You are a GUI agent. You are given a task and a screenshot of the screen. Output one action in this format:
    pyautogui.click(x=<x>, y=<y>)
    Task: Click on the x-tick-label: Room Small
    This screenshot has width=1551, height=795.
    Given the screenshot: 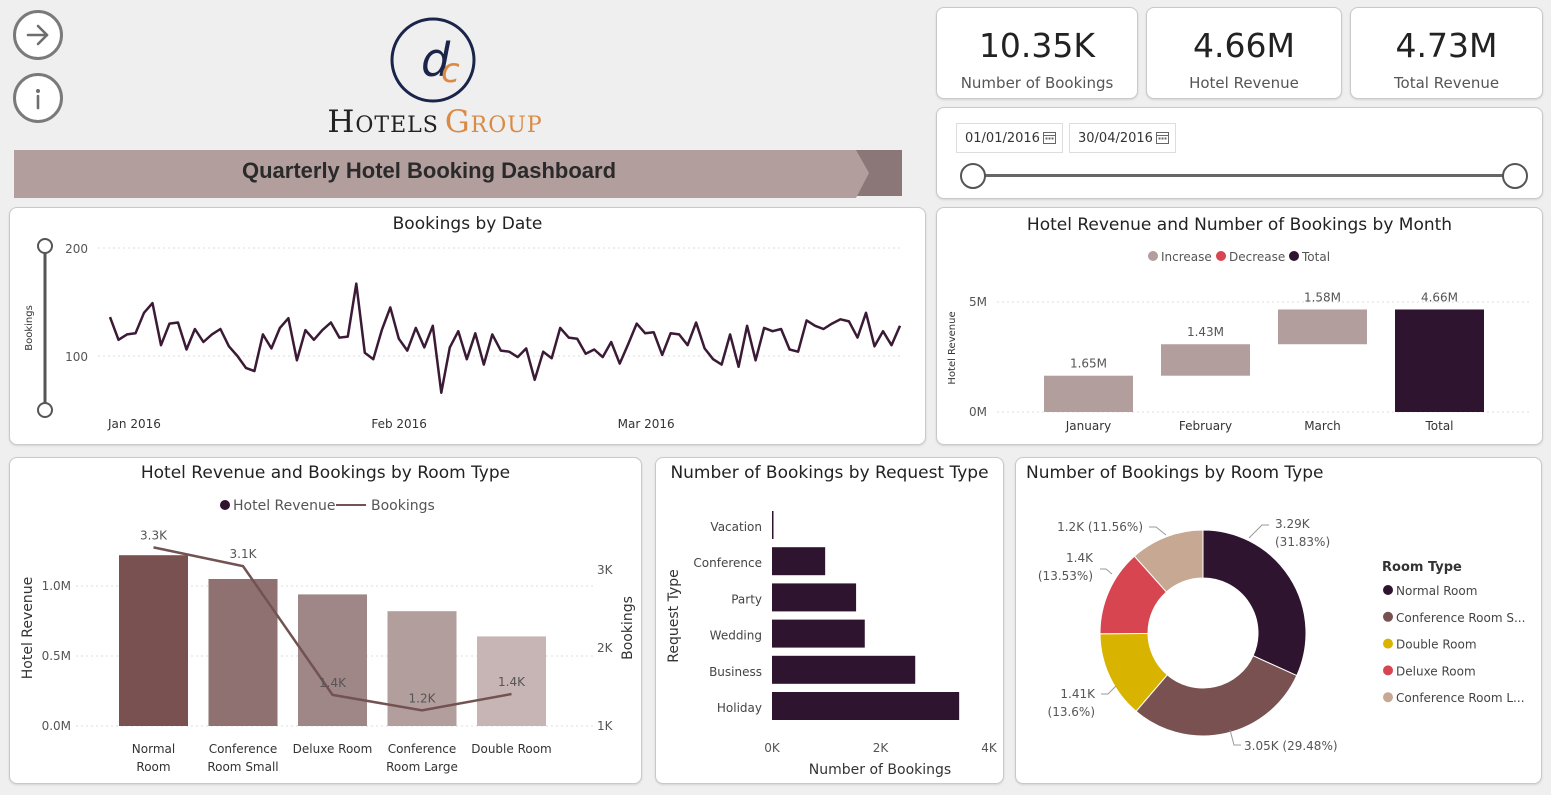 What is the action you would take?
    pyautogui.click(x=242, y=767)
    